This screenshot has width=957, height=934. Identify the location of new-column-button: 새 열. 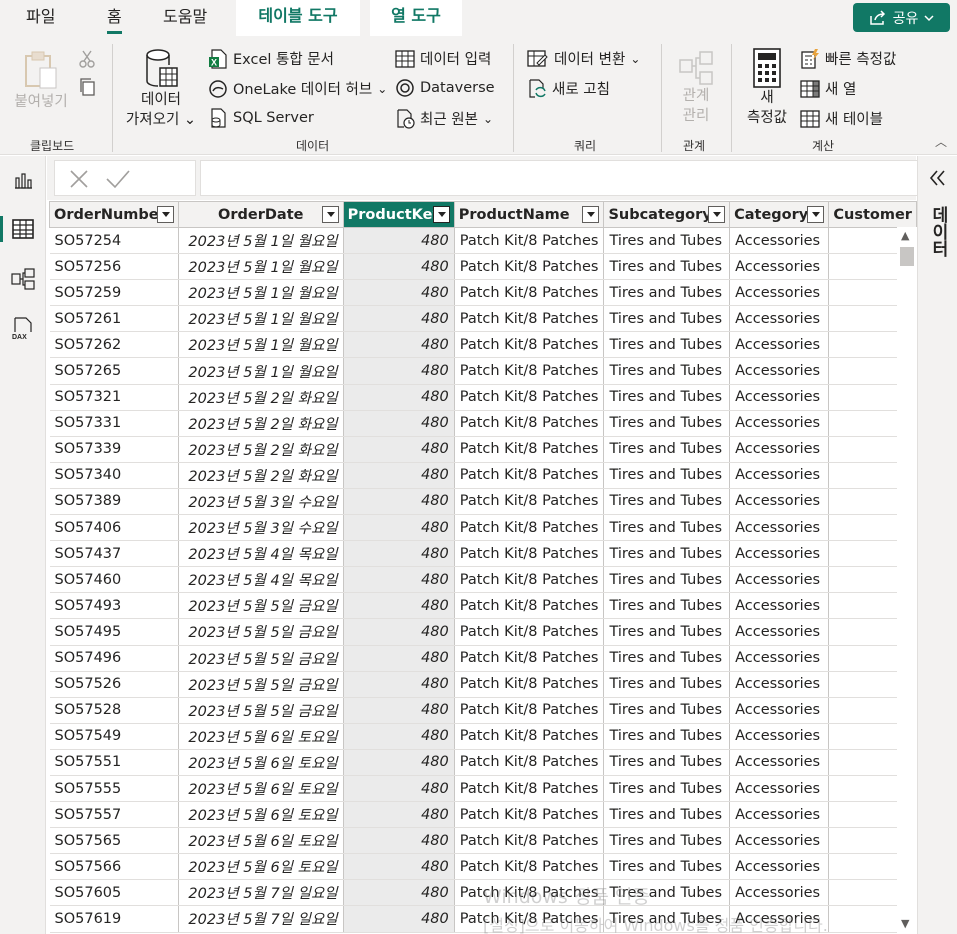
(828, 88).